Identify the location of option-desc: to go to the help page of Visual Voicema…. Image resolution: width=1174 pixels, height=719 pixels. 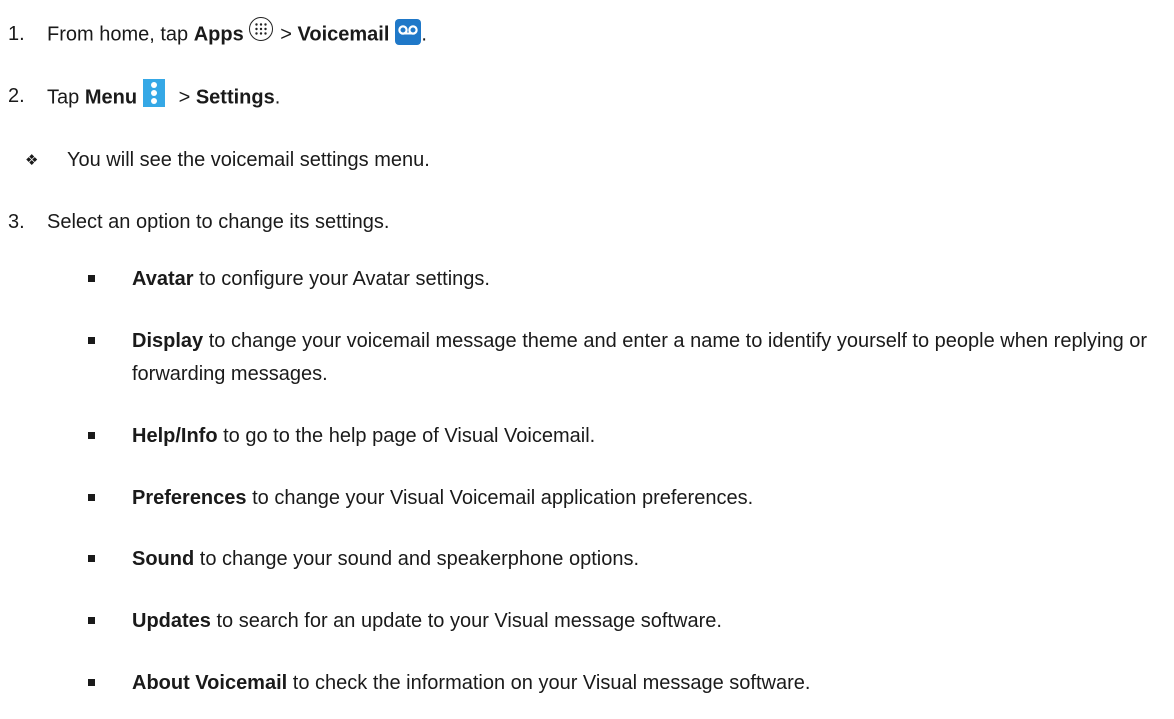
(406, 436).